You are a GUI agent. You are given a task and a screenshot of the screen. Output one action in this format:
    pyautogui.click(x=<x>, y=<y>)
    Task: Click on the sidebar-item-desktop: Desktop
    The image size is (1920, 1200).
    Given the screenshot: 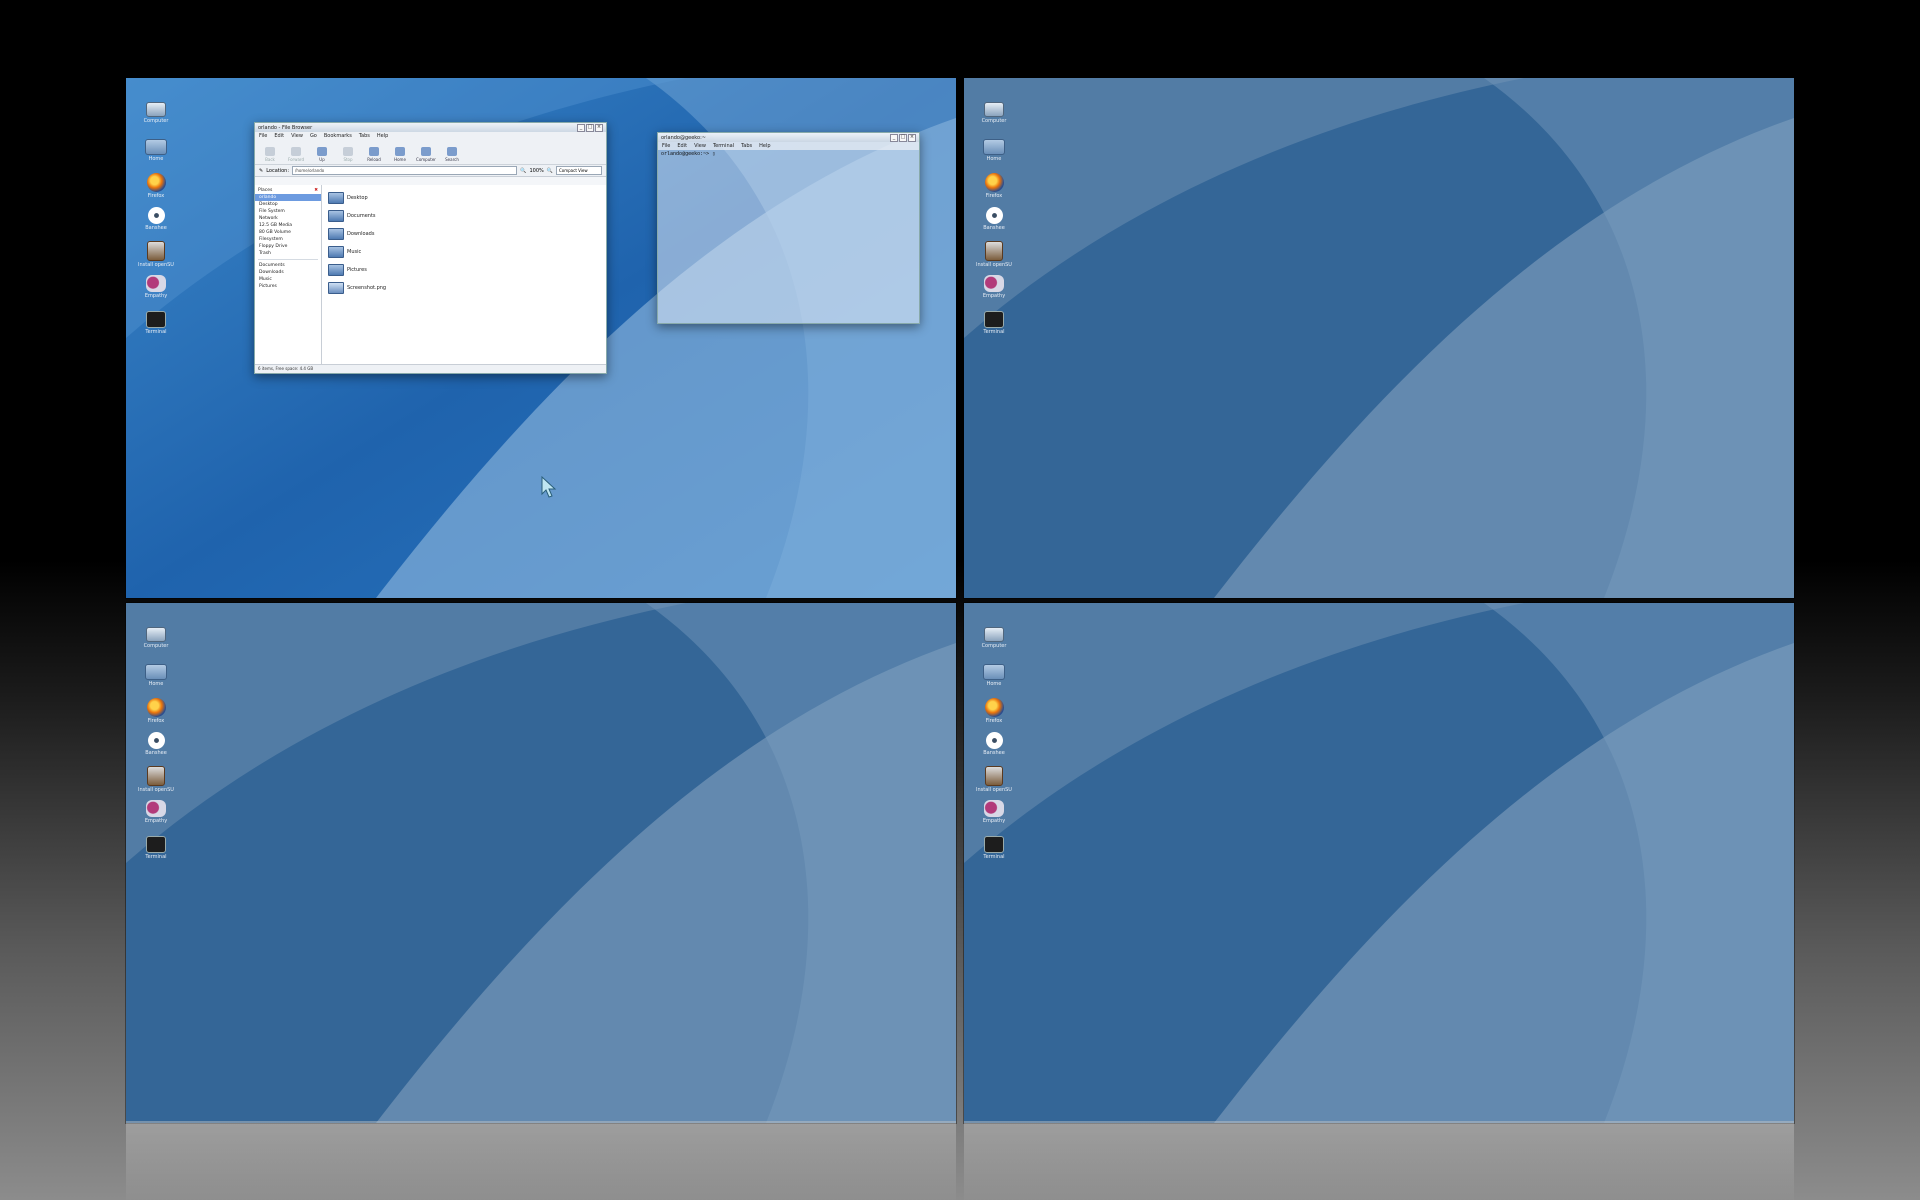 What is the action you would take?
    pyautogui.click(x=288, y=204)
    